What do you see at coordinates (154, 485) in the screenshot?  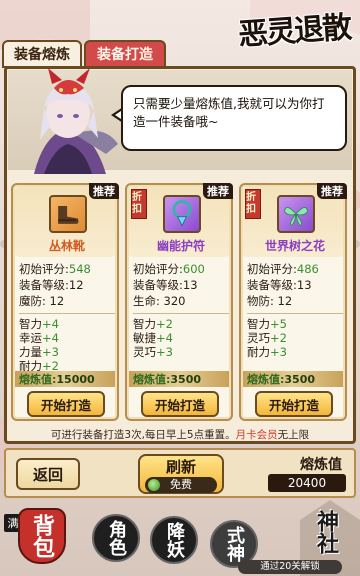 I see `gem-icon` at bounding box center [154, 485].